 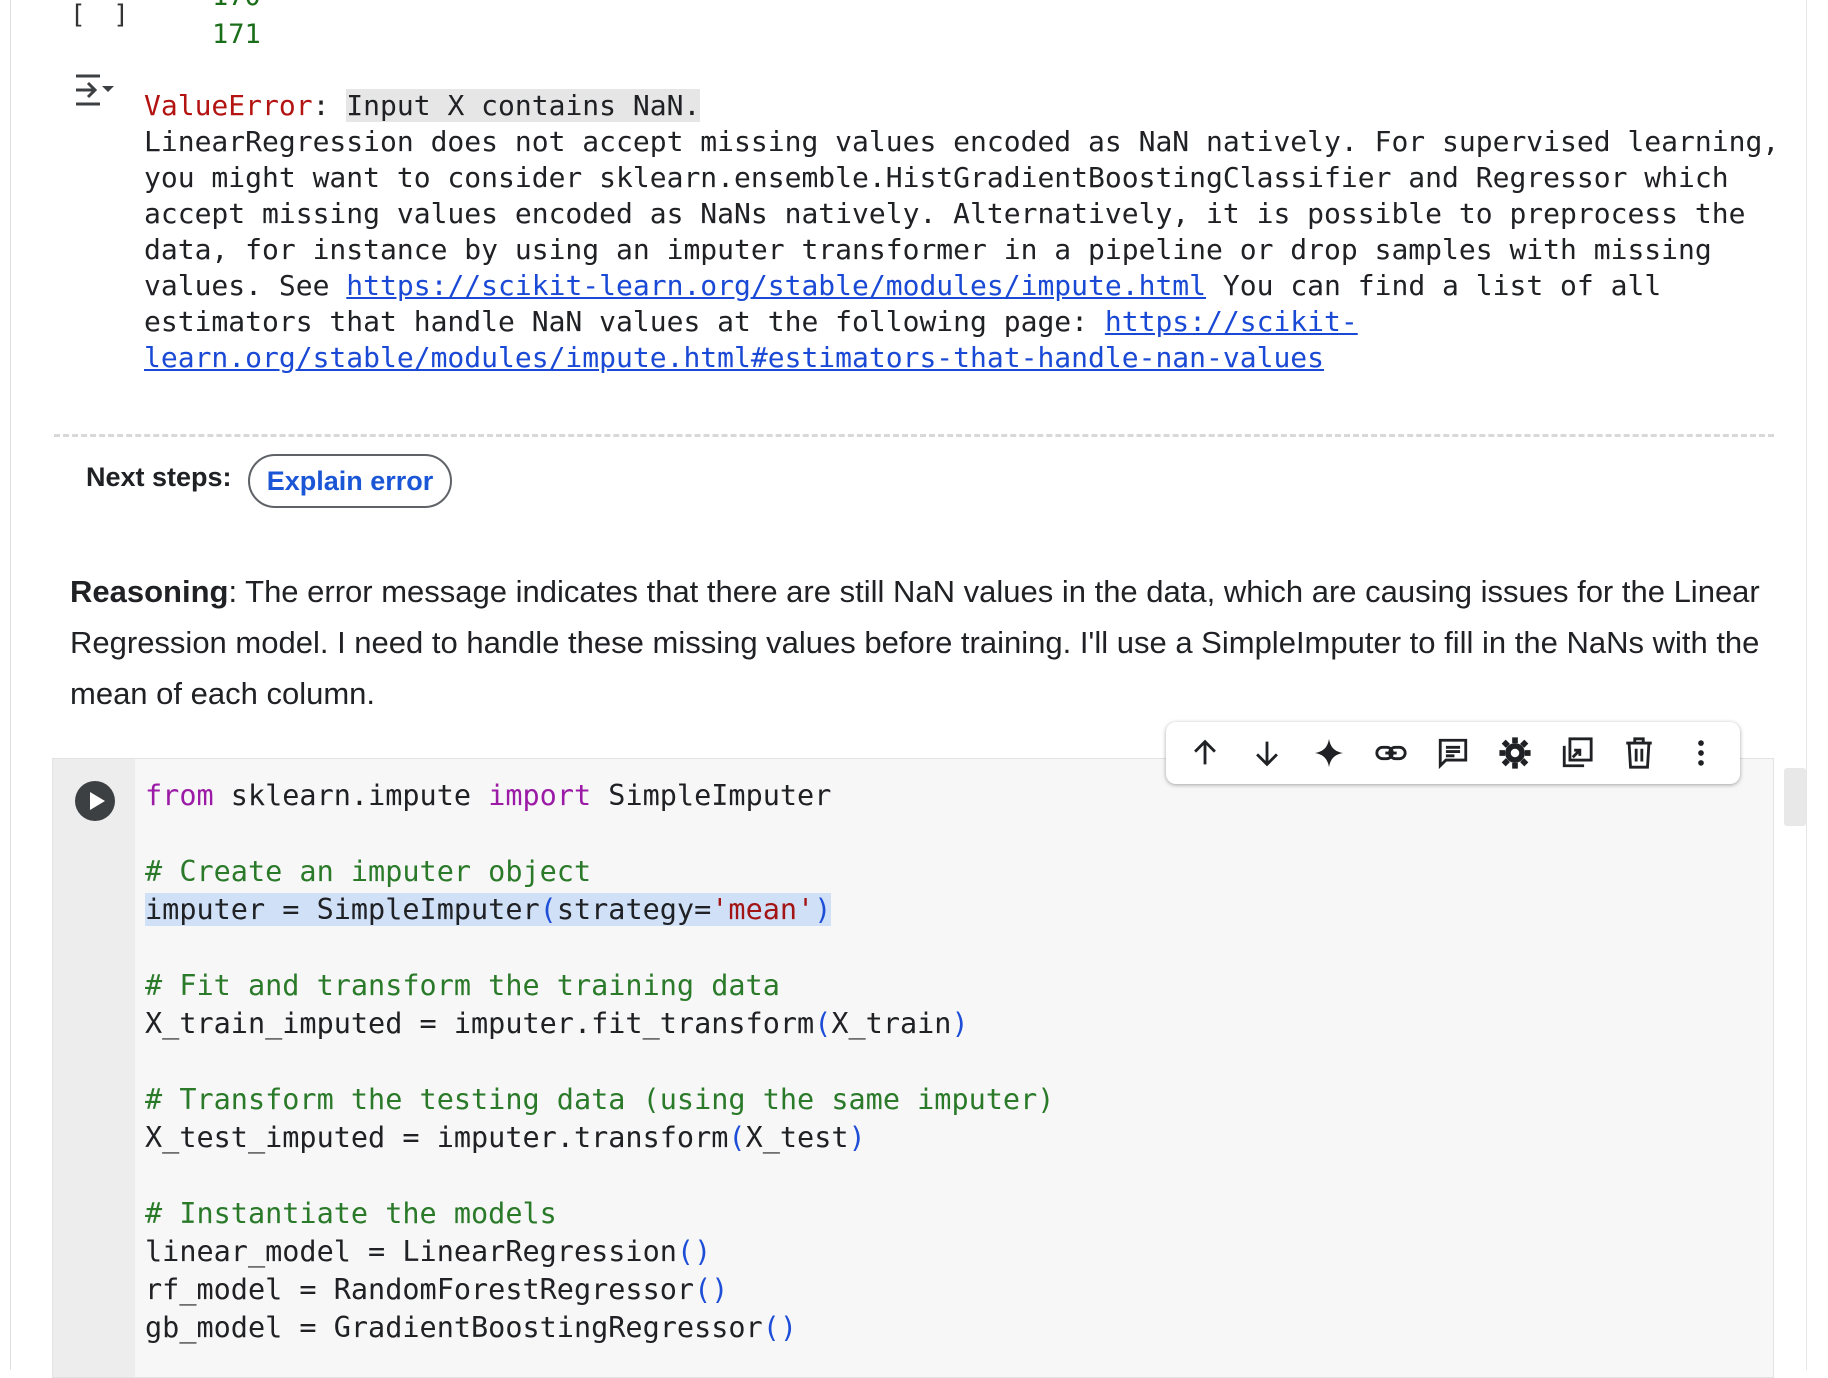 What do you see at coordinates (350, 481) in the screenshot?
I see `explain-error-button: Explain error` at bounding box center [350, 481].